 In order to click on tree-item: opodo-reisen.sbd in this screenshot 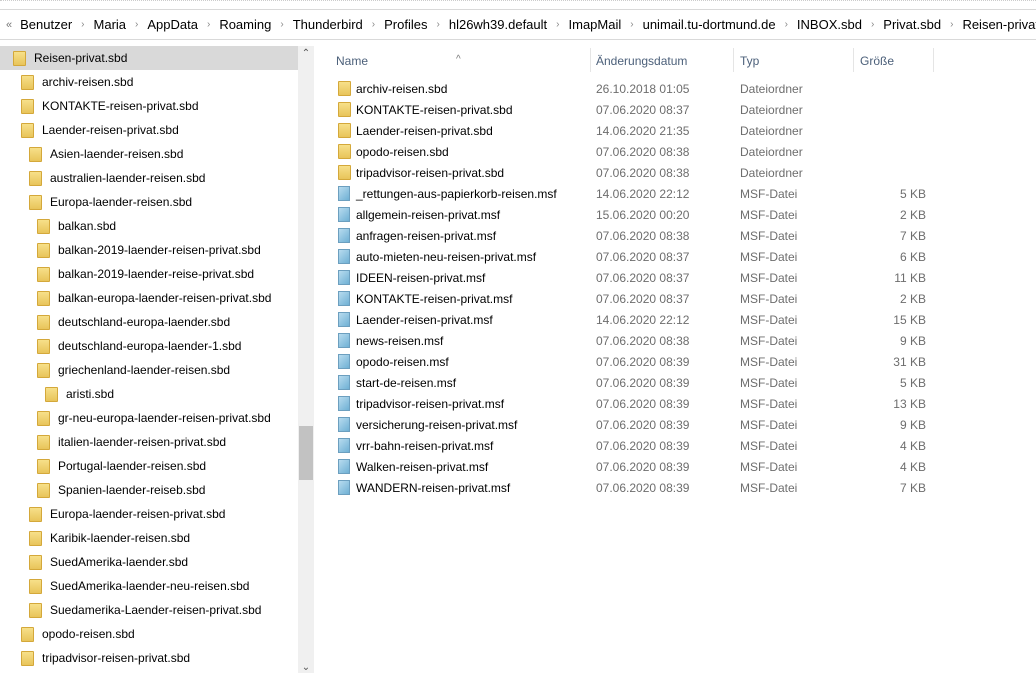, I will do `click(149, 634)`.